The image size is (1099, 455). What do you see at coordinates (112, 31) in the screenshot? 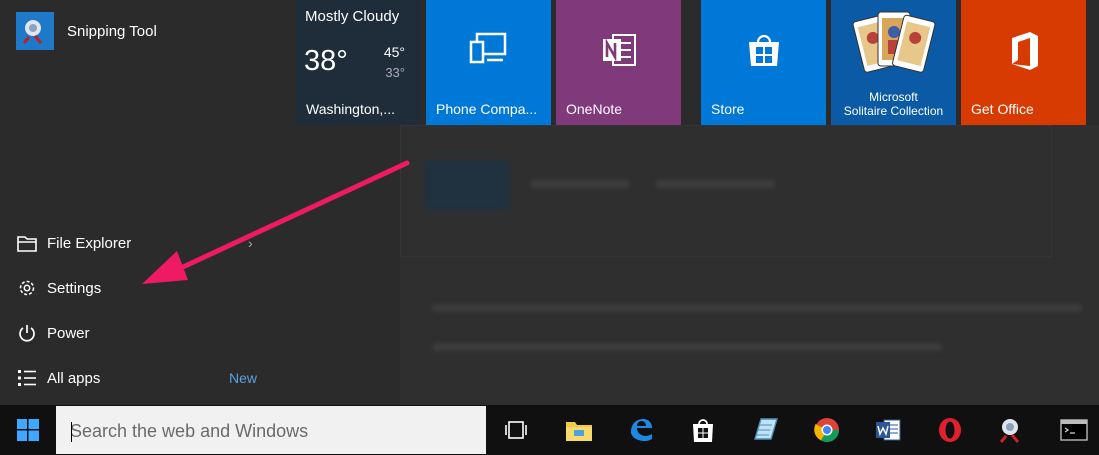
I see `app-item-label: Snipping Tool` at bounding box center [112, 31].